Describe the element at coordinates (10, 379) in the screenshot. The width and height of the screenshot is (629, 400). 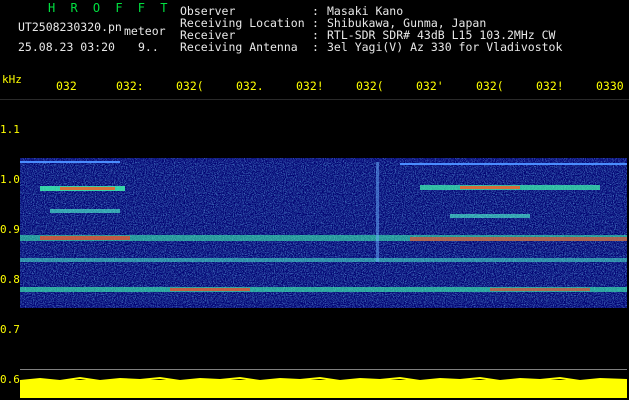
I see `freq-tick: 0.6` at that location.